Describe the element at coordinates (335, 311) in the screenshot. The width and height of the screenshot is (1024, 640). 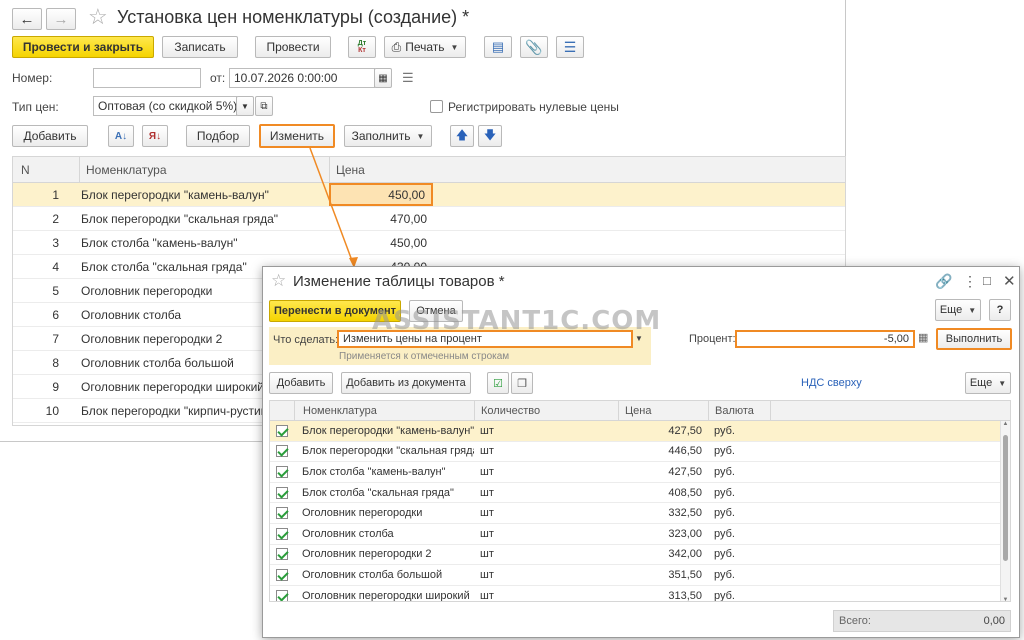
I see `transfer-to-document-button: Перенести в документ` at that location.